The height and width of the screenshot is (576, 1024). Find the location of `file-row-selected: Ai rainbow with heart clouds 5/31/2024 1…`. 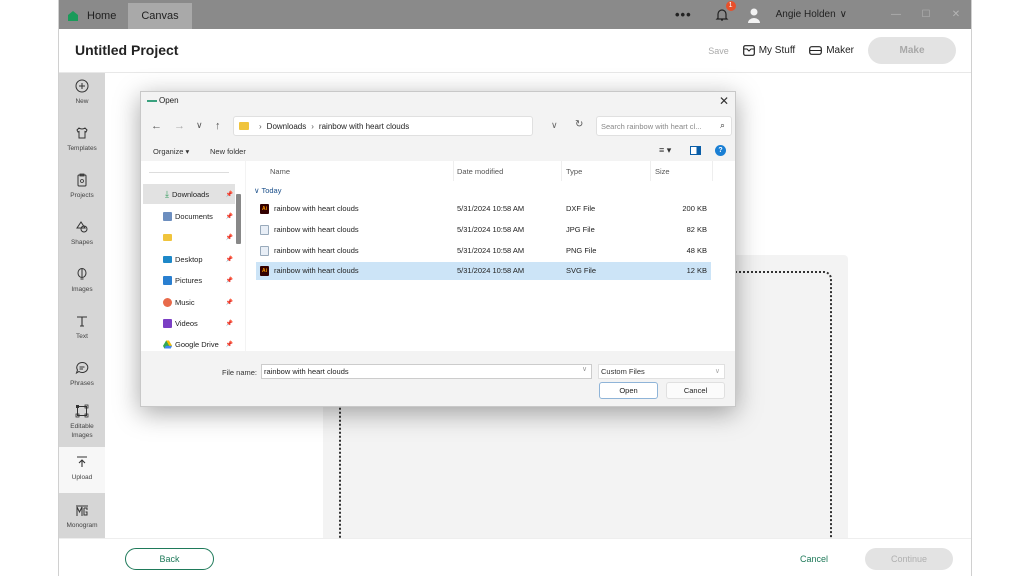

file-row-selected: Ai rainbow with heart clouds 5/31/2024 1… is located at coordinates (483, 271).